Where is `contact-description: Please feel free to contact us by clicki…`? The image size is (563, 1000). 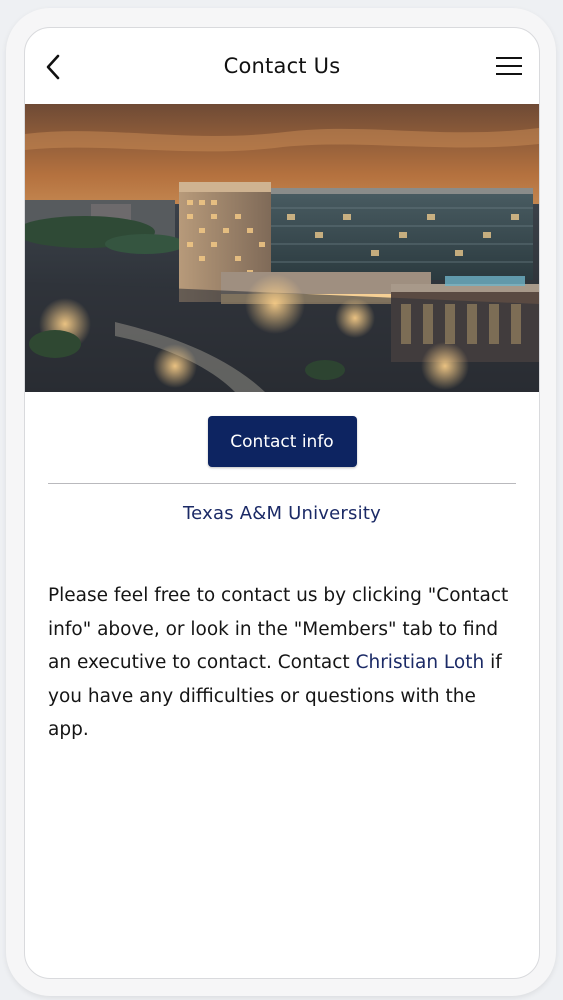 contact-description: Please feel free to contact us by clicki… is located at coordinates (283, 663).